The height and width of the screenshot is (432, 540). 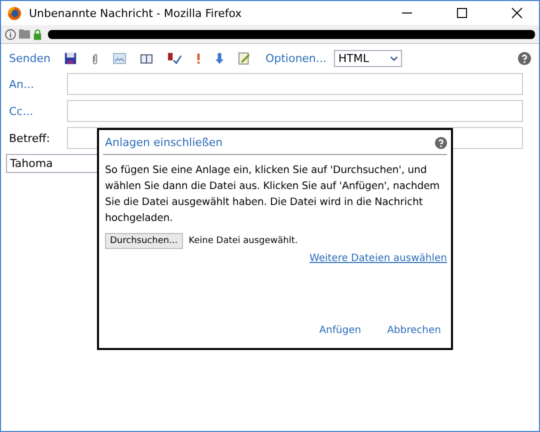 I want to click on dialog-title: Anlagen einschließen, so click(x=164, y=142).